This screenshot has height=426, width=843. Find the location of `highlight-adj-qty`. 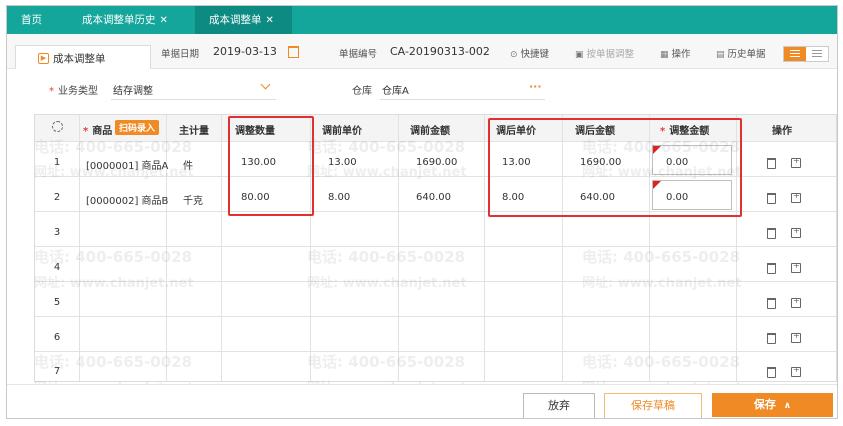

highlight-adj-qty is located at coordinates (271, 166).